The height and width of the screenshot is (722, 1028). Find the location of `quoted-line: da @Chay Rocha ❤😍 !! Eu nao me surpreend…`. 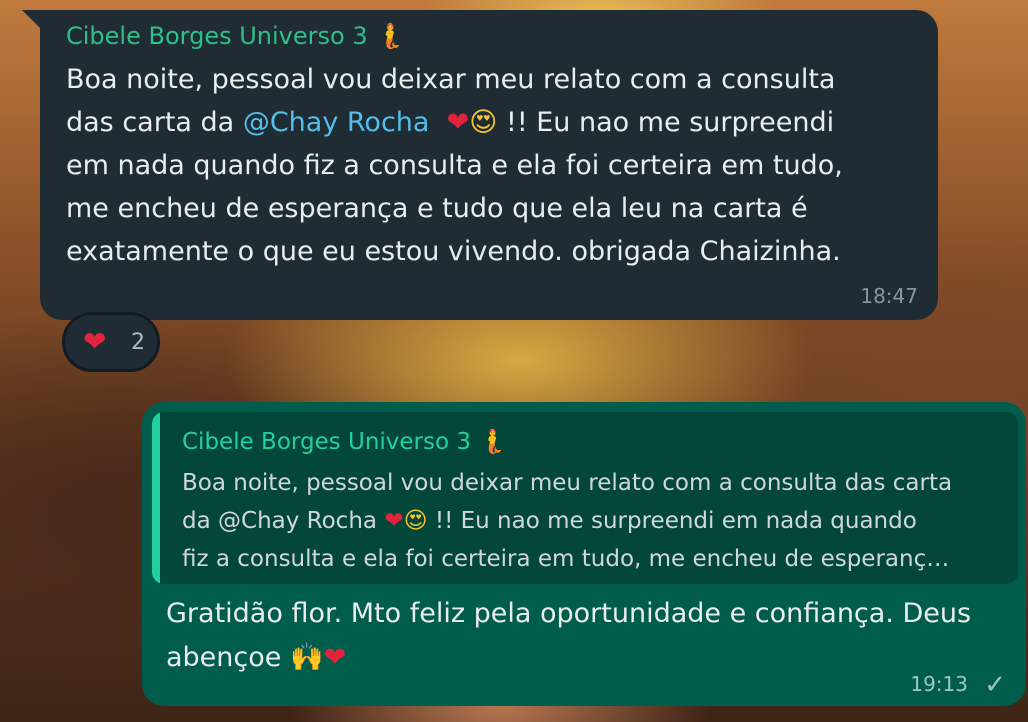

quoted-line: da @Chay Rocha ❤😍 !! Eu nao me surpreend… is located at coordinates (549, 521).